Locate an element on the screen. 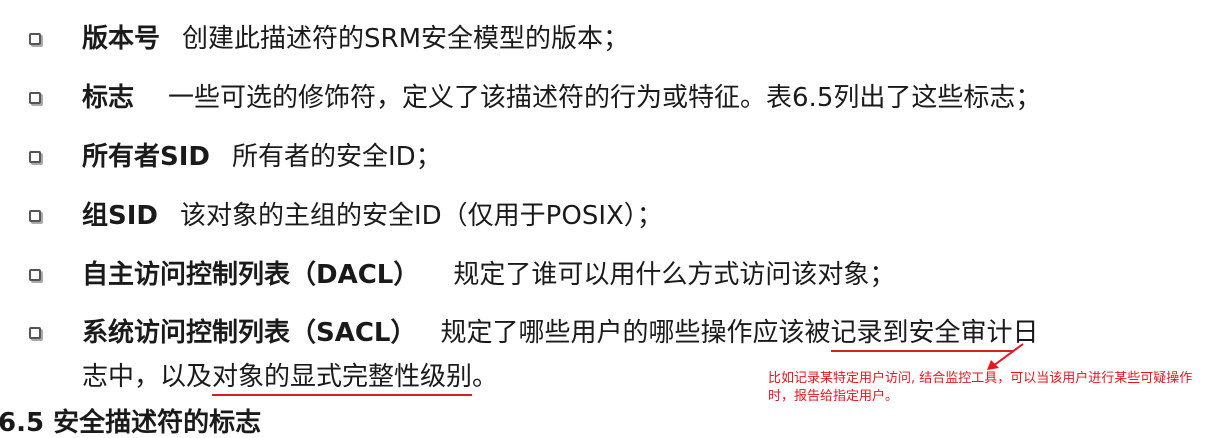 Image resolution: width=1209 pixels, height=438 pixels. term-label: 自主访问控制列表（DACL） is located at coordinates (251, 275).